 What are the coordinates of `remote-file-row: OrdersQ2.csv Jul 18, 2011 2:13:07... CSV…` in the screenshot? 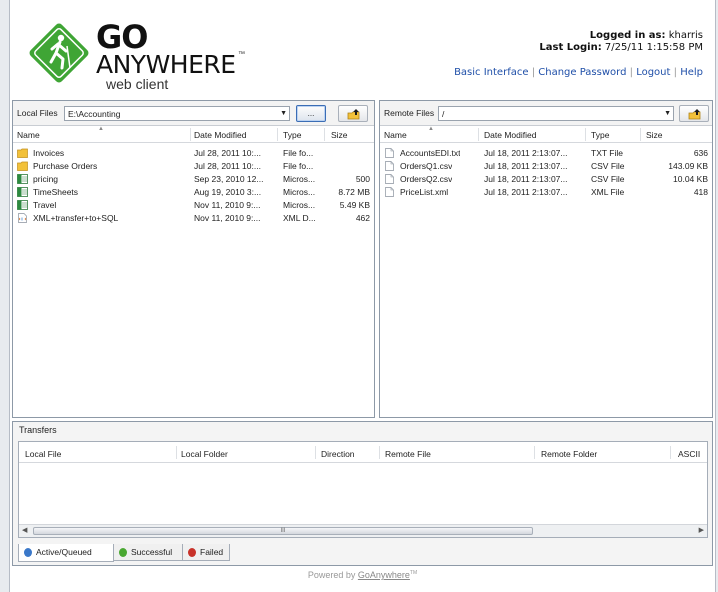 It's located at (546, 179).